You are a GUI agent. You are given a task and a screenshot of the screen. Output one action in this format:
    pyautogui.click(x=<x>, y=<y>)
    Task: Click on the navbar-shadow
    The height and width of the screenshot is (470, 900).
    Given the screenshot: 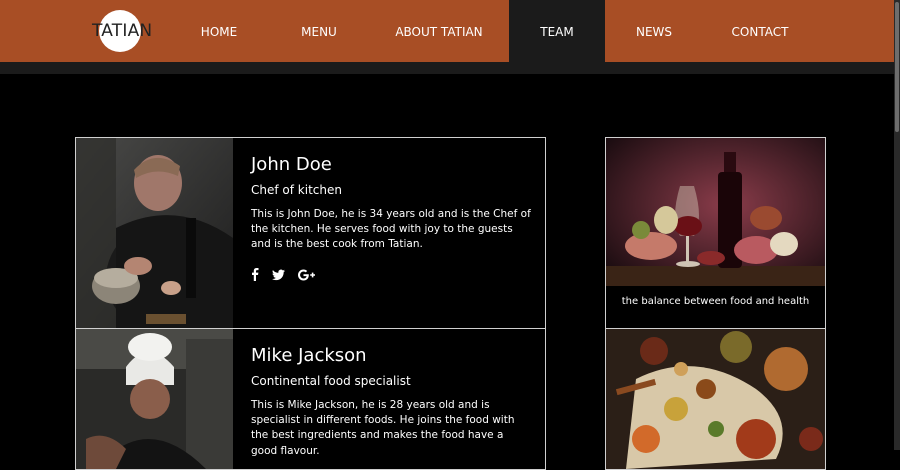 What is the action you would take?
    pyautogui.click(x=447, y=68)
    